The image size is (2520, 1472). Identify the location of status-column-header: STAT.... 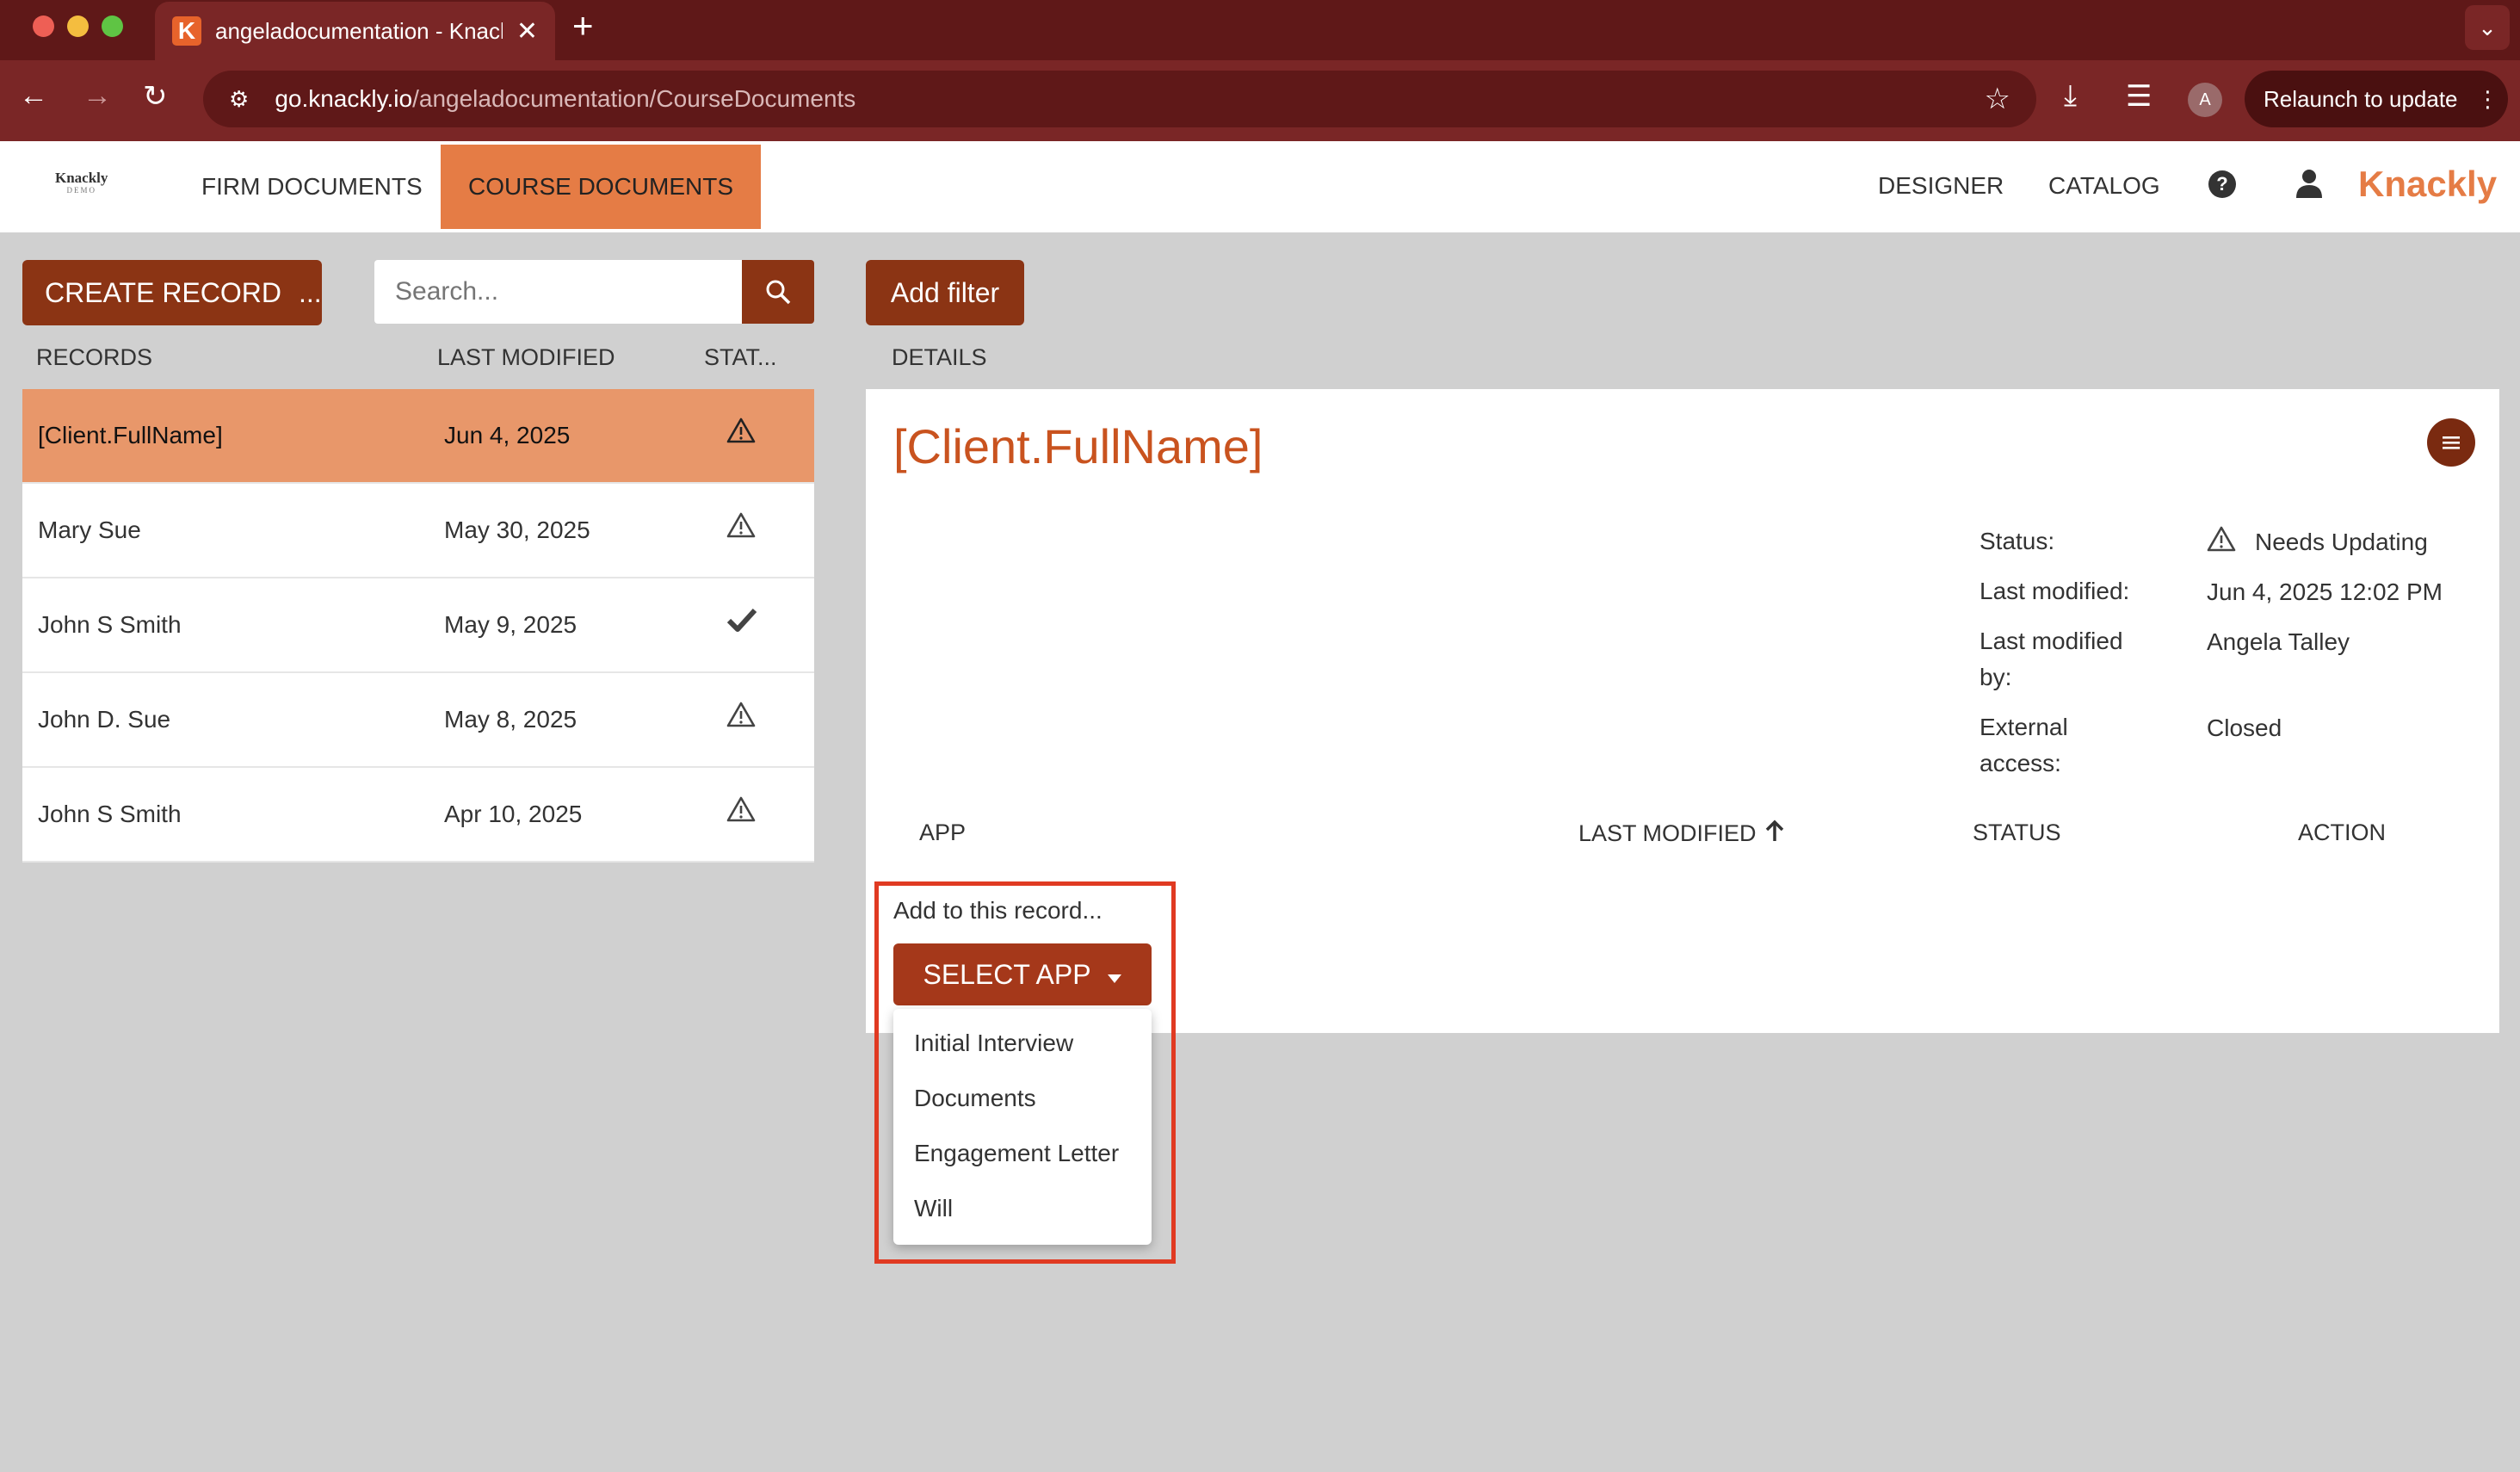
(741, 357).